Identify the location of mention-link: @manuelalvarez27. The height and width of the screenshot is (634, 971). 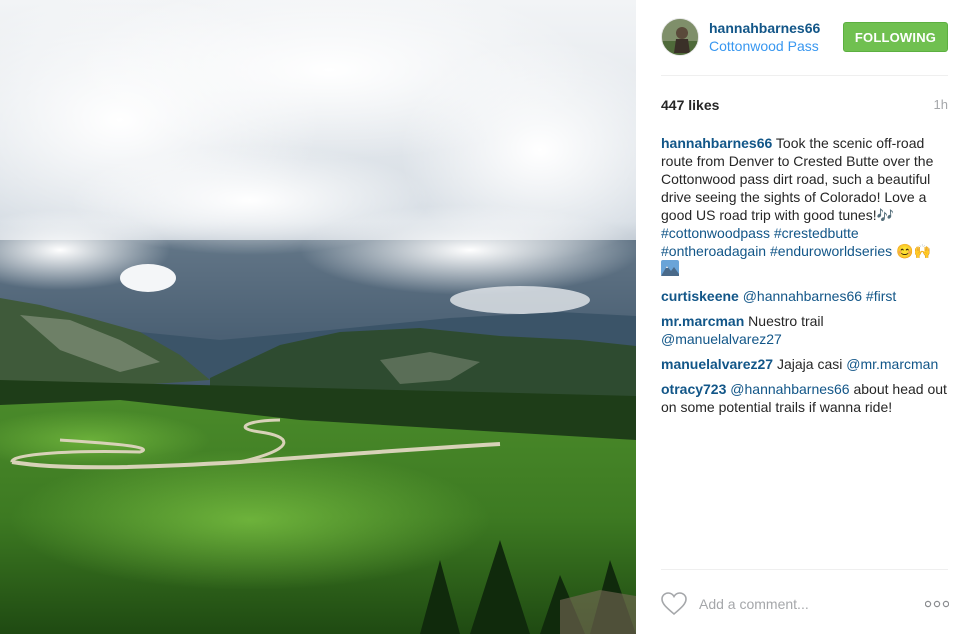
(721, 339).